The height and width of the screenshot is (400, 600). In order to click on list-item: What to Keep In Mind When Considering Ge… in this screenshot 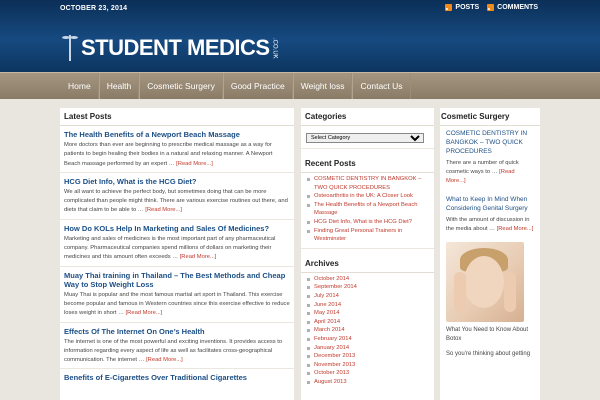, I will do `click(490, 214)`.